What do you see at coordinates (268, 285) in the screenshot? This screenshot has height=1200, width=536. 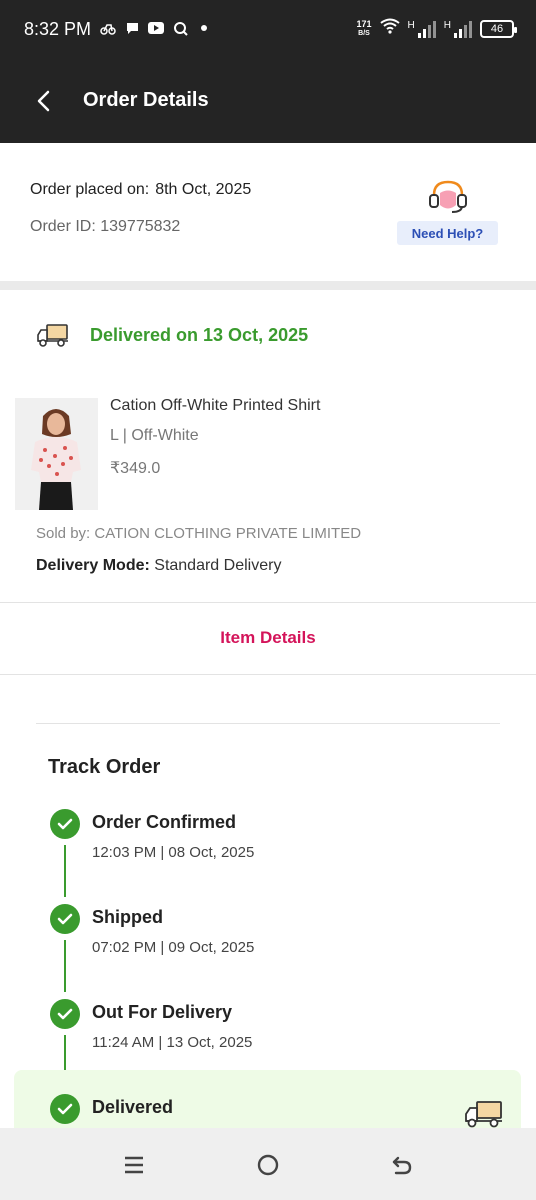 I see `section-divider` at bounding box center [268, 285].